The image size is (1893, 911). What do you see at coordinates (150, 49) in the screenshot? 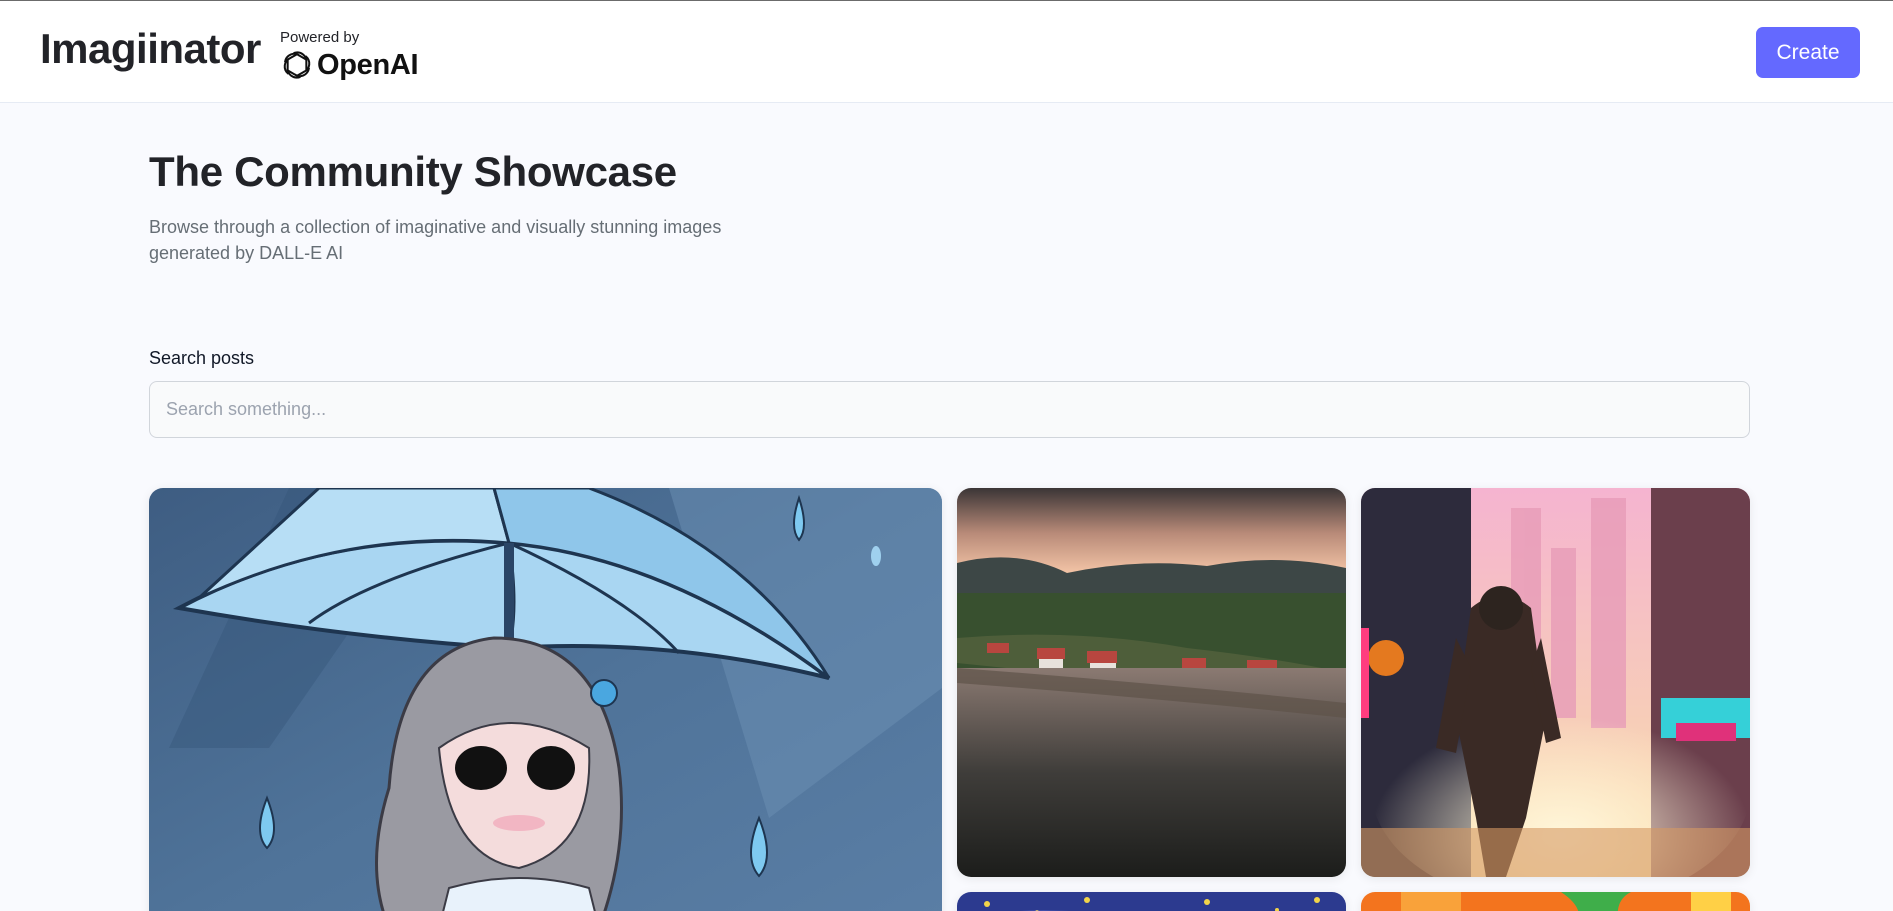
I see `brand-logo: Imagiinator` at bounding box center [150, 49].